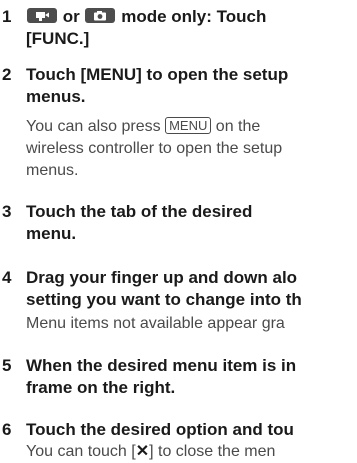 Image resolution: width=357 pixels, height=463 pixels. What do you see at coordinates (7, 74) in the screenshot?
I see `step-number: 2` at bounding box center [7, 74].